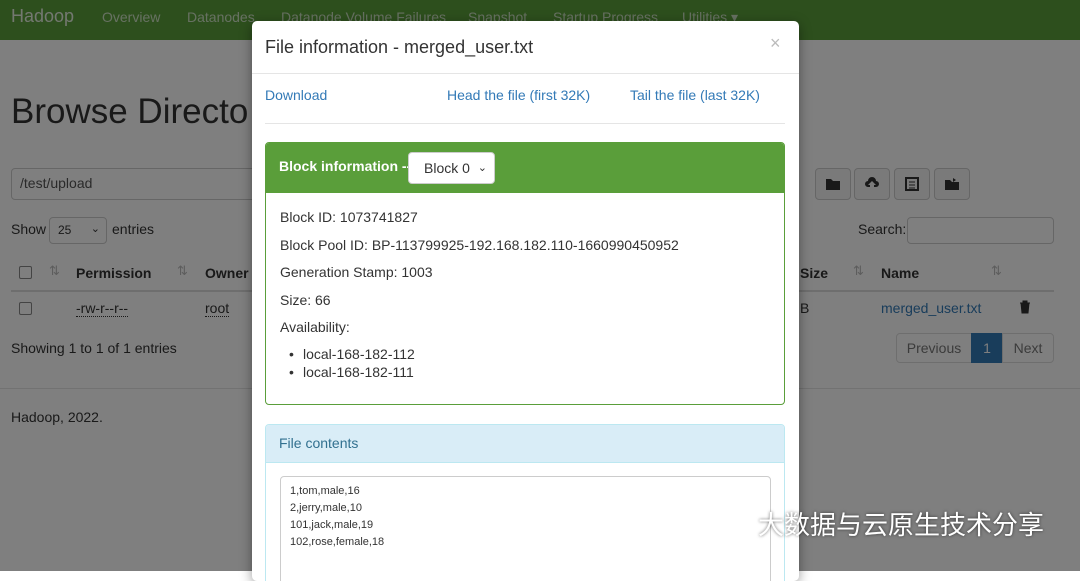 The width and height of the screenshot is (1080, 581). I want to click on head-file-link: Head the file (first 32K), so click(518, 95).